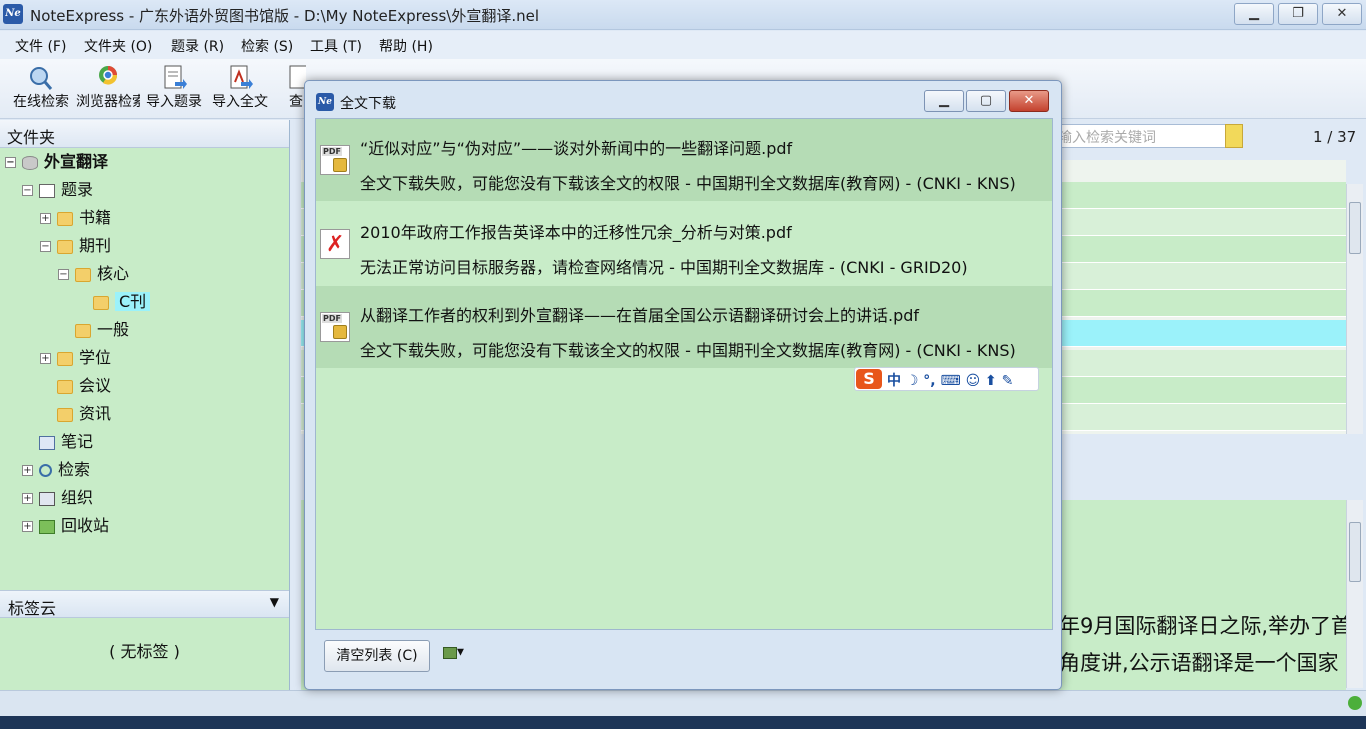 This screenshot has height=729, width=1366. I want to click on online-search-button: 在线检索, so click(41, 89).